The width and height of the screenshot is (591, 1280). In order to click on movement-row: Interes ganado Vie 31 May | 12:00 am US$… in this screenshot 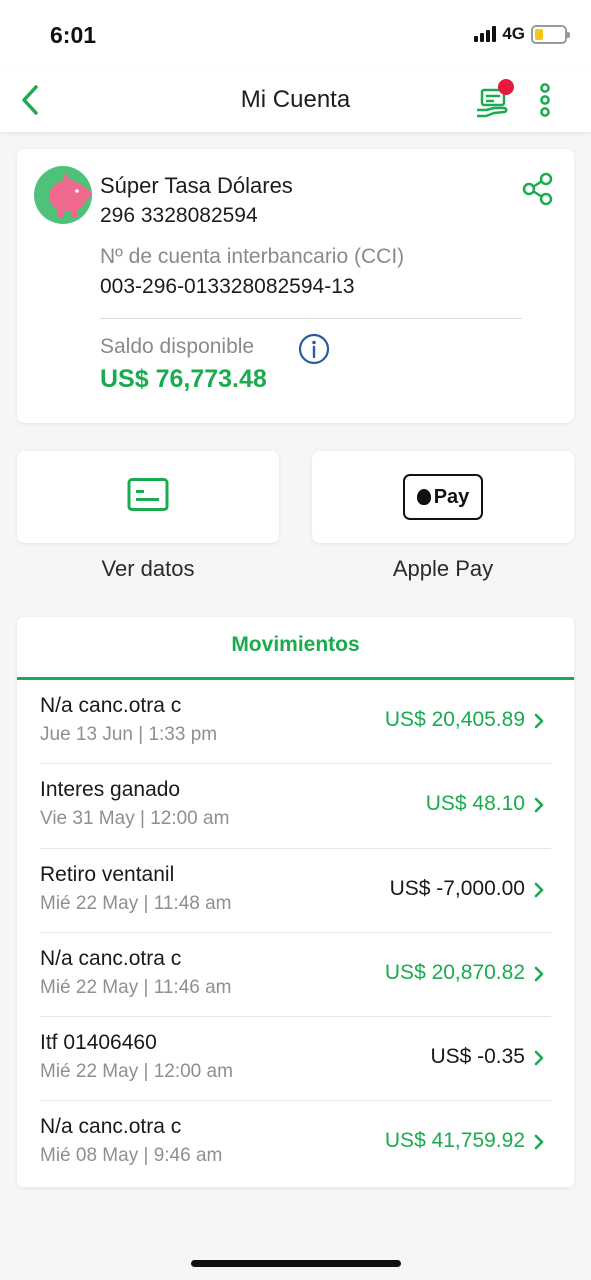, I will do `click(295, 806)`.